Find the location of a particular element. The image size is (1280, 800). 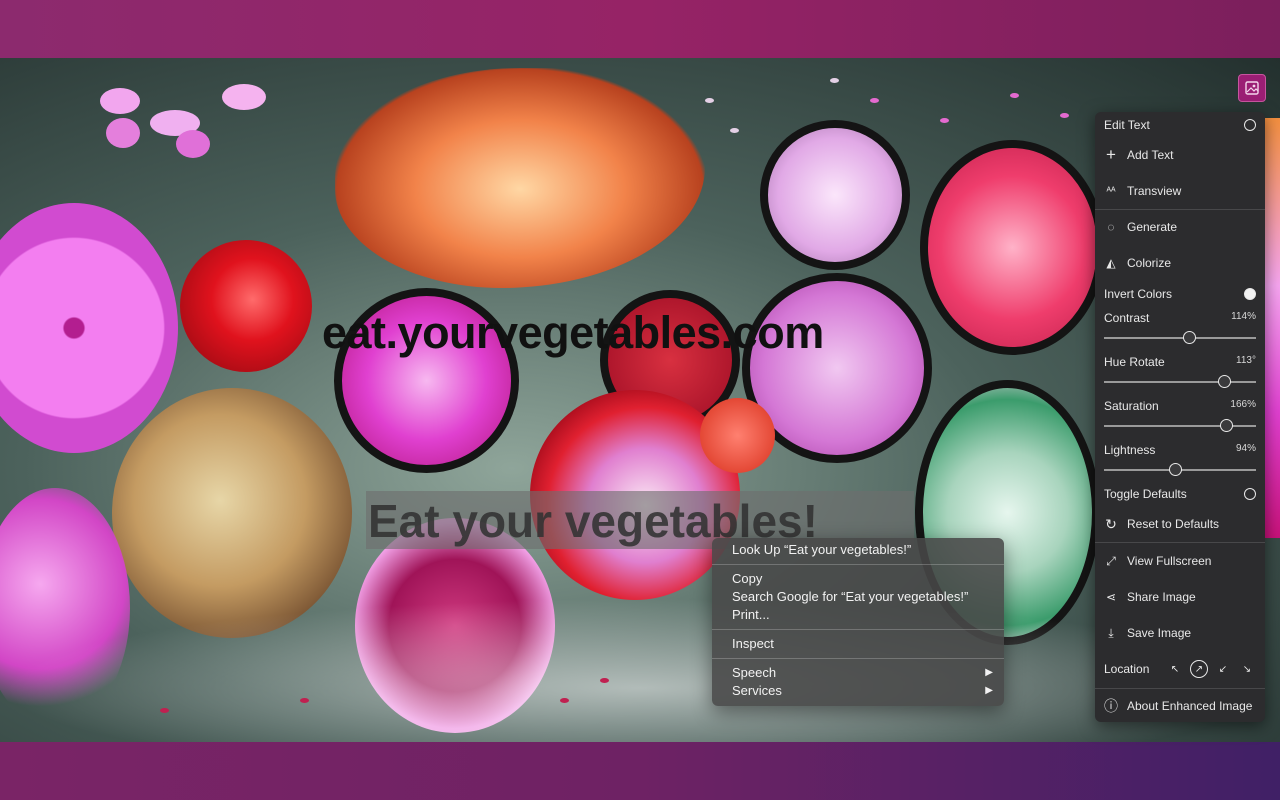

reset-defaults-label: Reset to Defaults is located at coordinates (1173, 524).